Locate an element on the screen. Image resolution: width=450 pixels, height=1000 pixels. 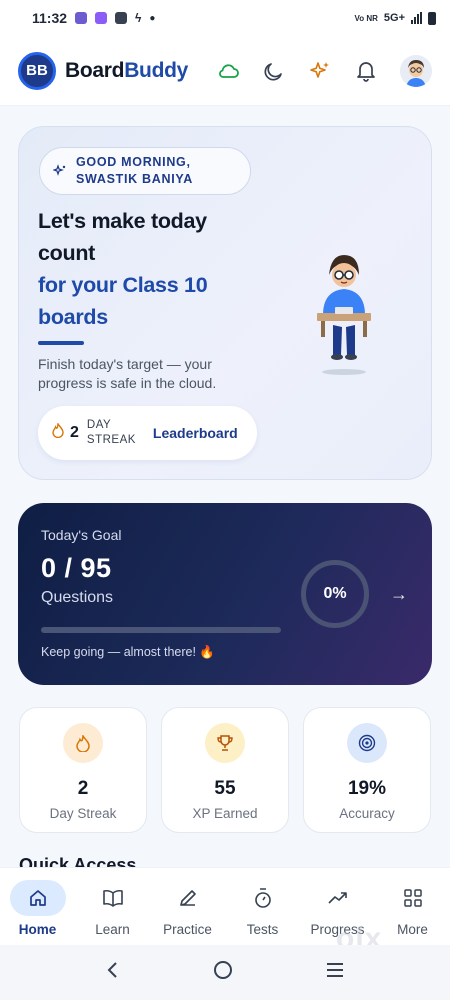
leaderboard-link: Leaderboard is located at coordinates (195, 433).